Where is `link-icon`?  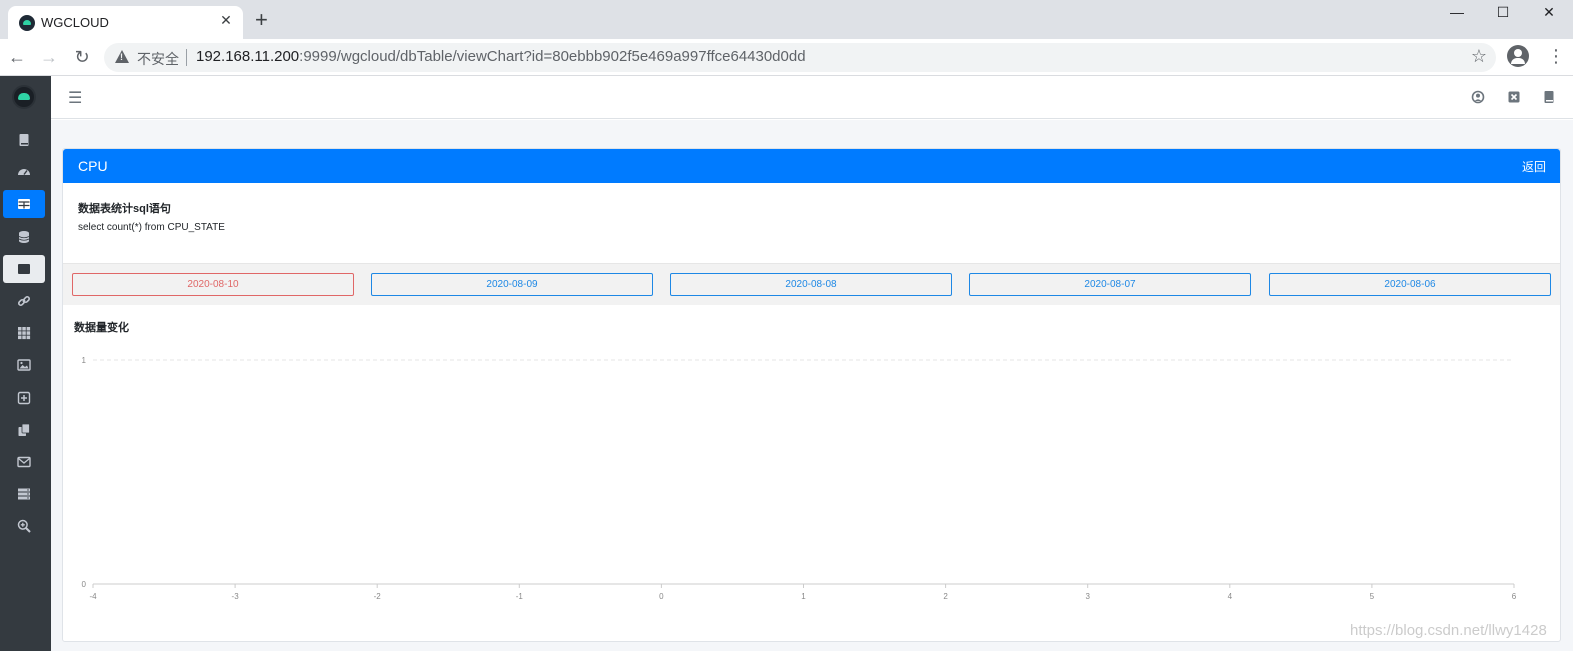
link-icon is located at coordinates (24, 301).